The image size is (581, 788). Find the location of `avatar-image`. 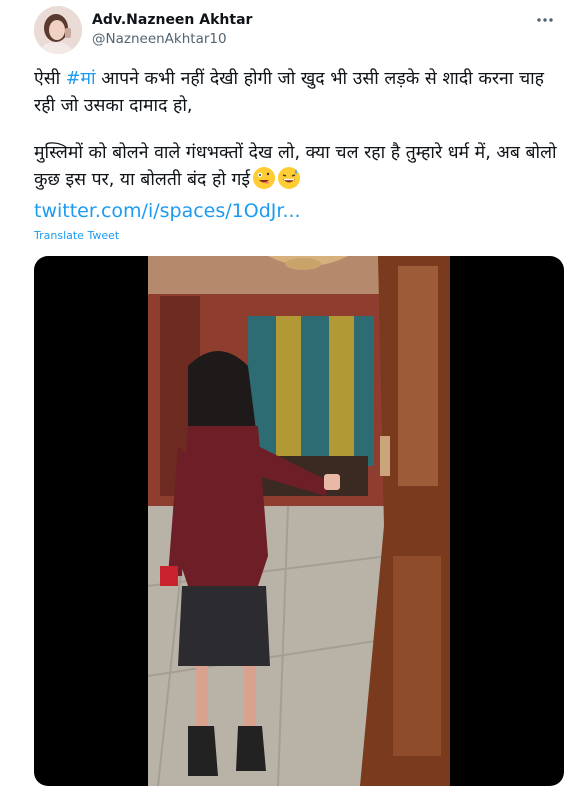

avatar-image is located at coordinates (58, 30).